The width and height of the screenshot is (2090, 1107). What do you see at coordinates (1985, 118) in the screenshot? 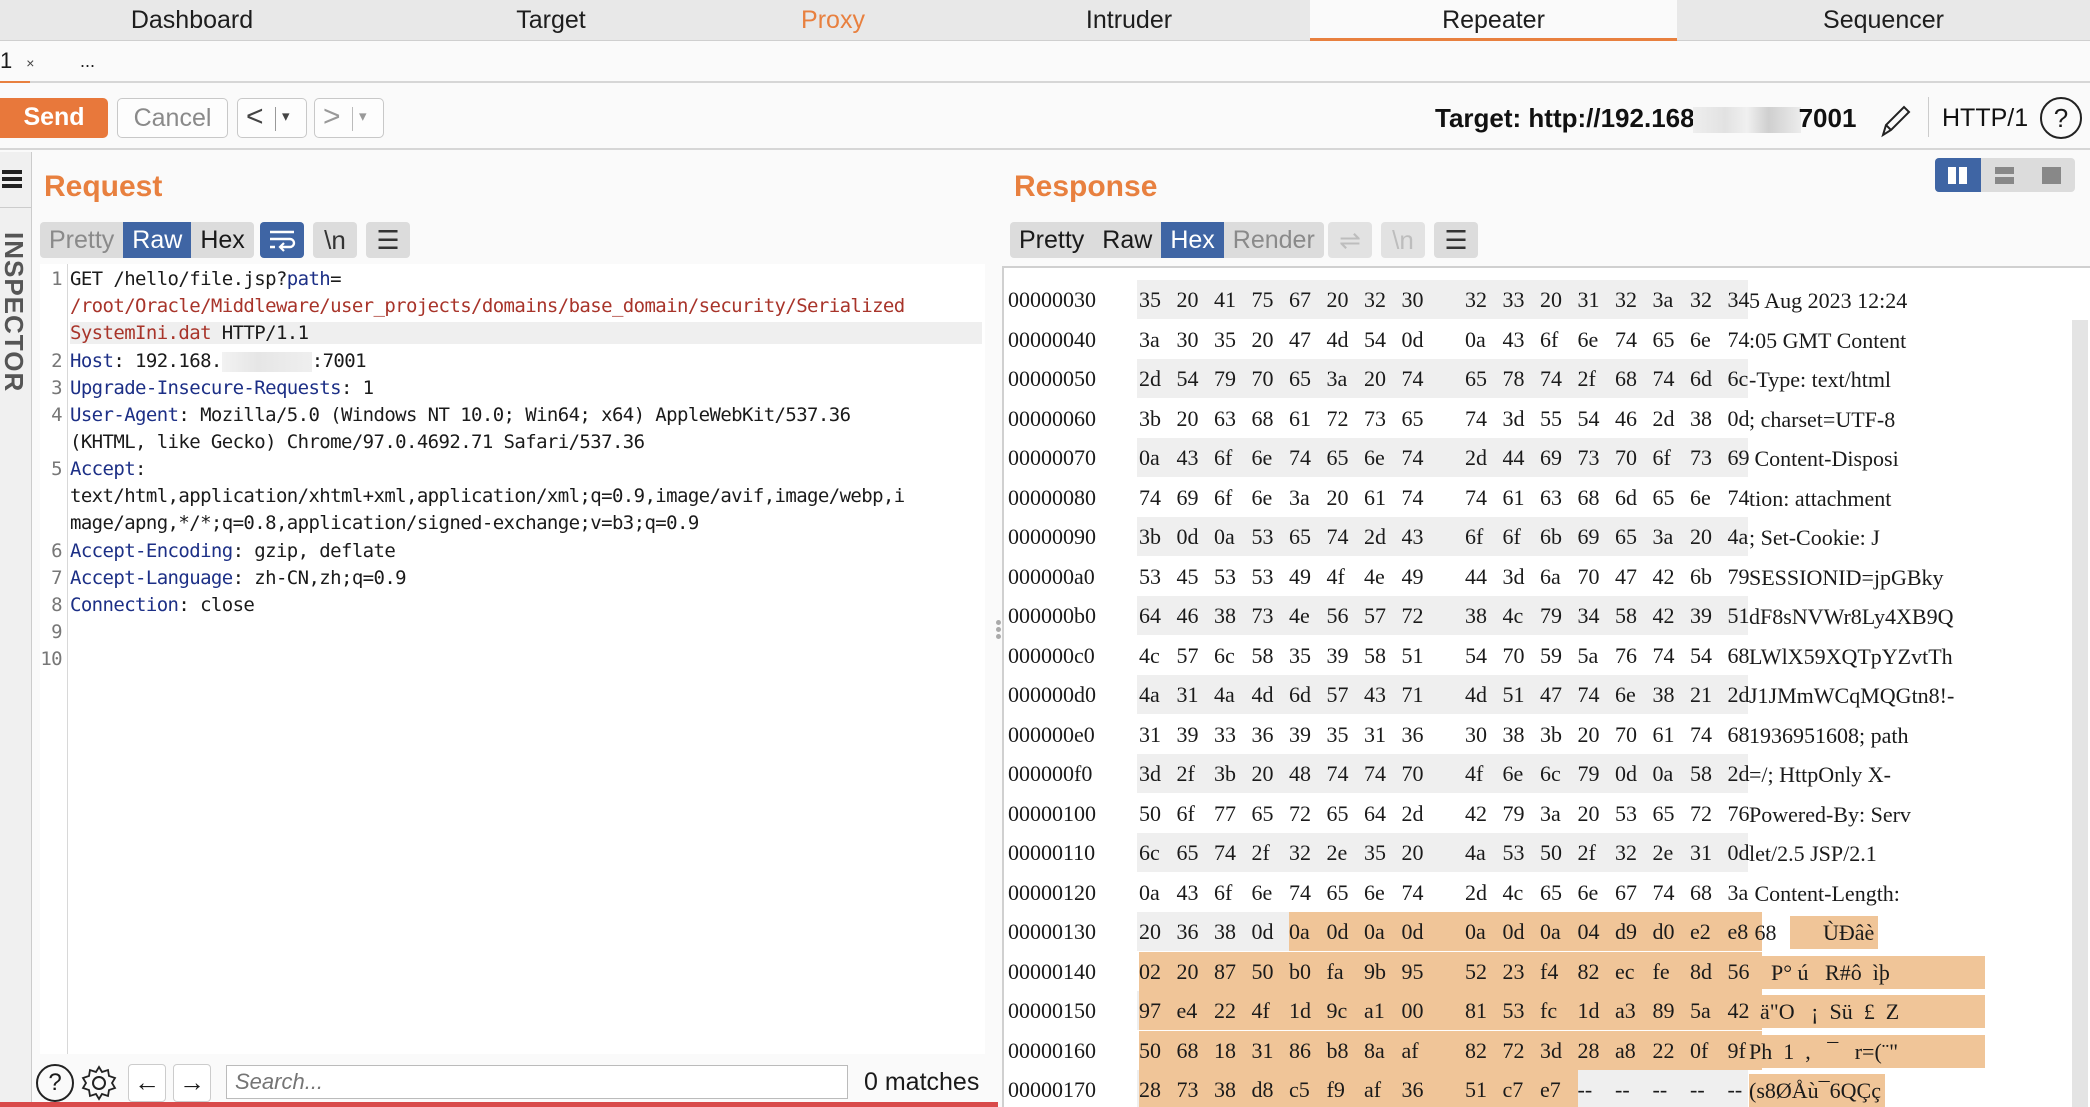
I see `http-version-button: HTTP/1` at bounding box center [1985, 118].